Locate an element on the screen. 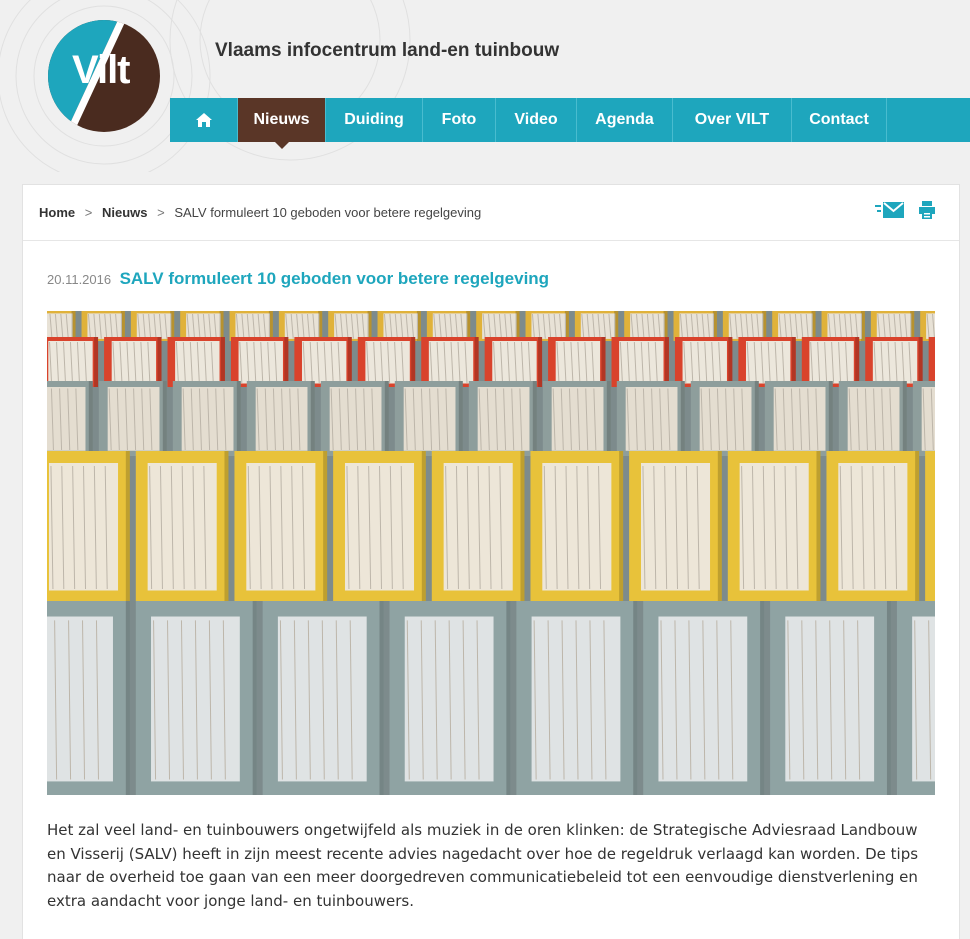 Image resolution: width=970 pixels, height=939 pixels. nav-home is located at coordinates (204, 120).